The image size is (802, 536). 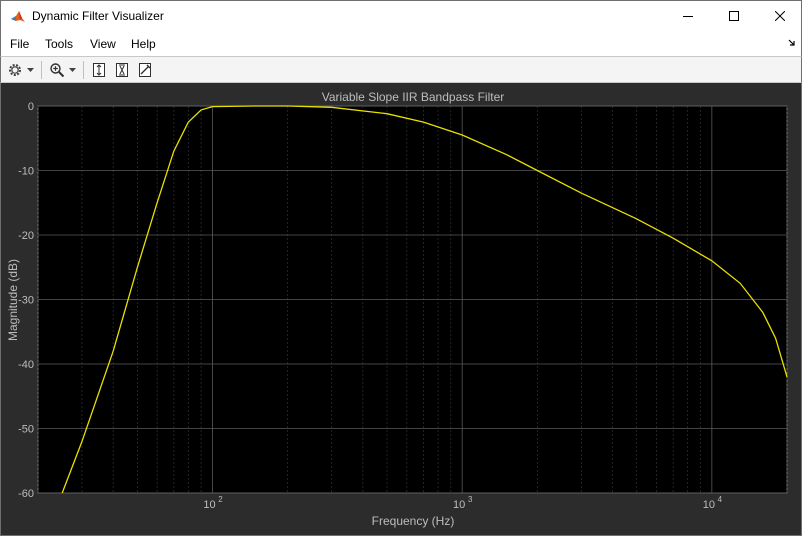 What do you see at coordinates (31, 107) in the screenshot?
I see `y-tick-label: 0` at bounding box center [31, 107].